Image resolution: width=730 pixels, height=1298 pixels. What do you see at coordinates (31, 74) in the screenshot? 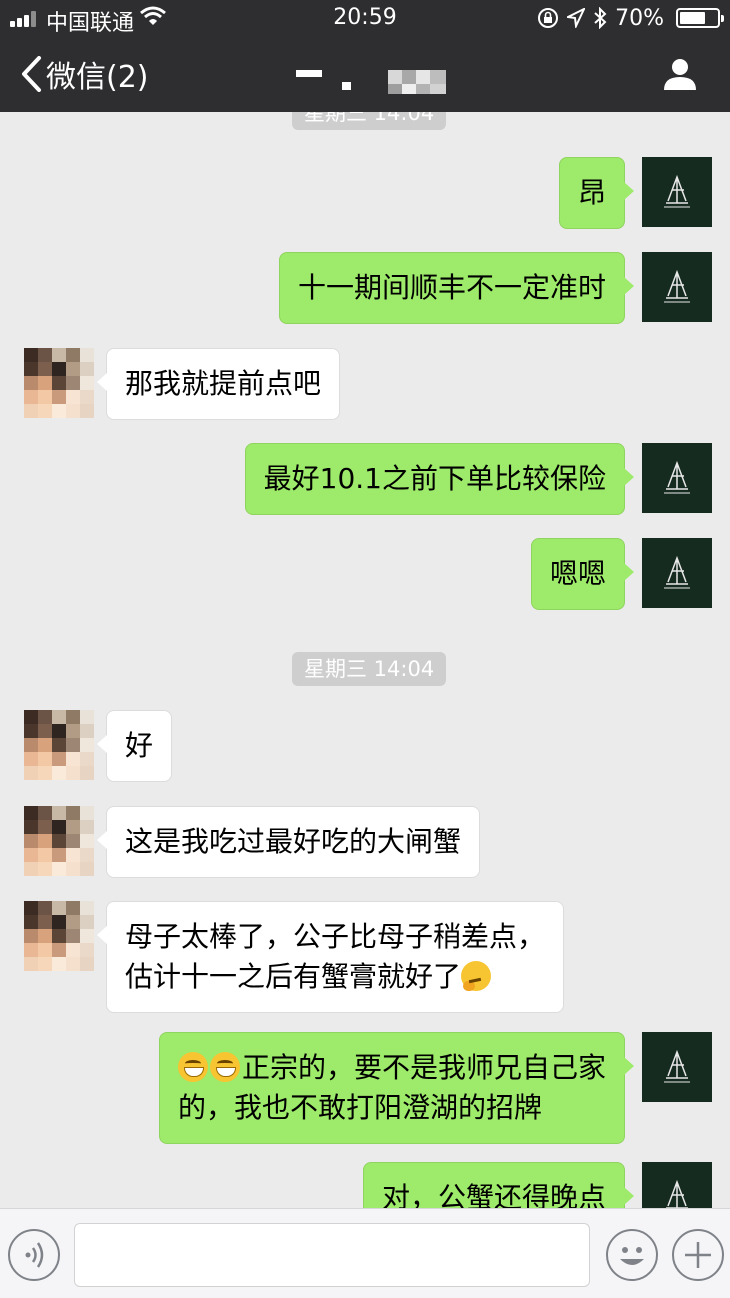
I see `chevron-left-icon` at bounding box center [31, 74].